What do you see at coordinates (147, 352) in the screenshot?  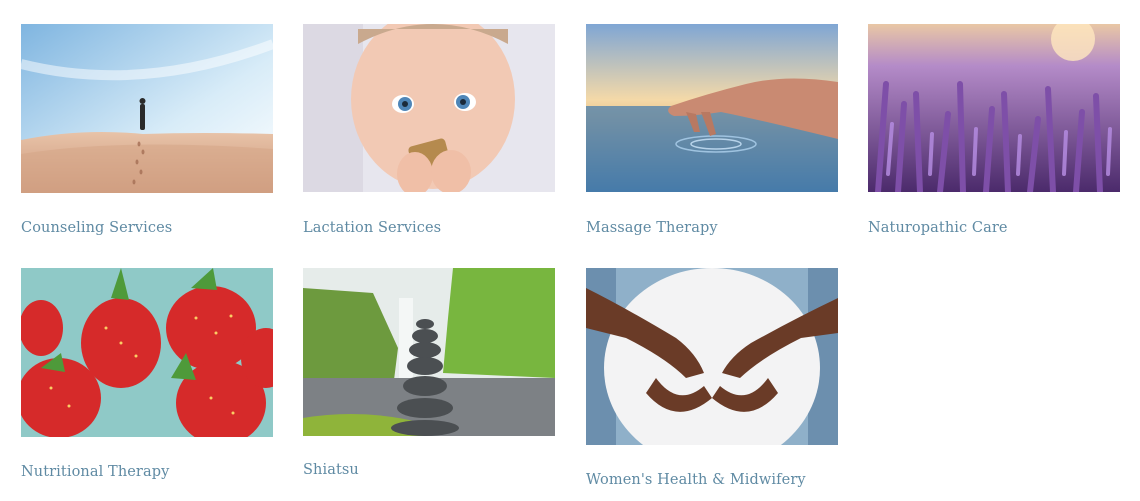 I see `service-image-nutritional` at bounding box center [147, 352].